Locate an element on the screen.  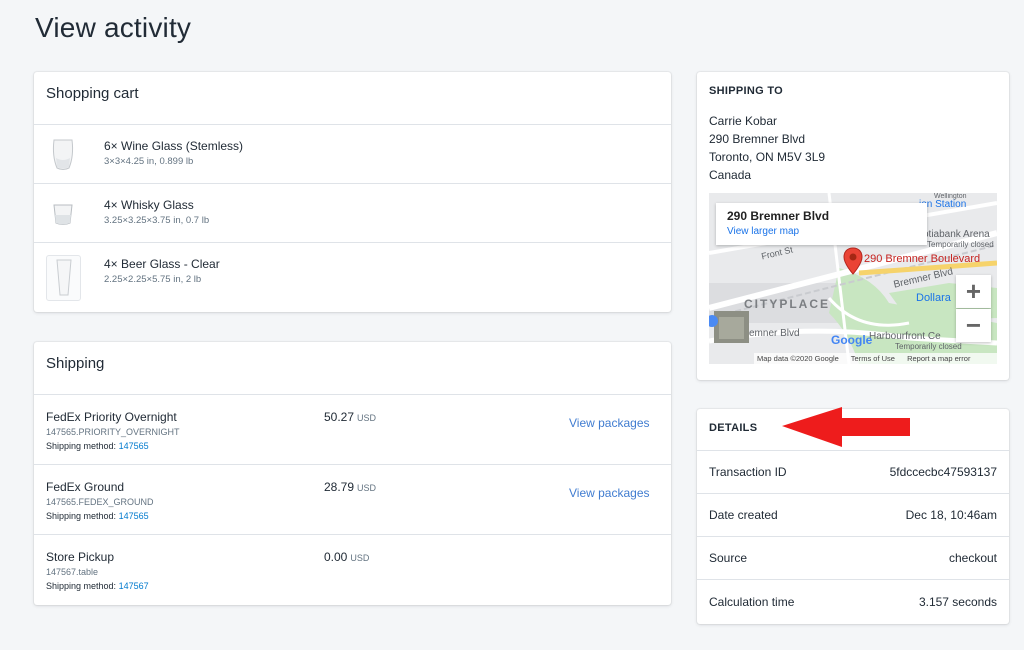
detail-row: Calculation time 3.157 seconds is located at coordinates (853, 601).